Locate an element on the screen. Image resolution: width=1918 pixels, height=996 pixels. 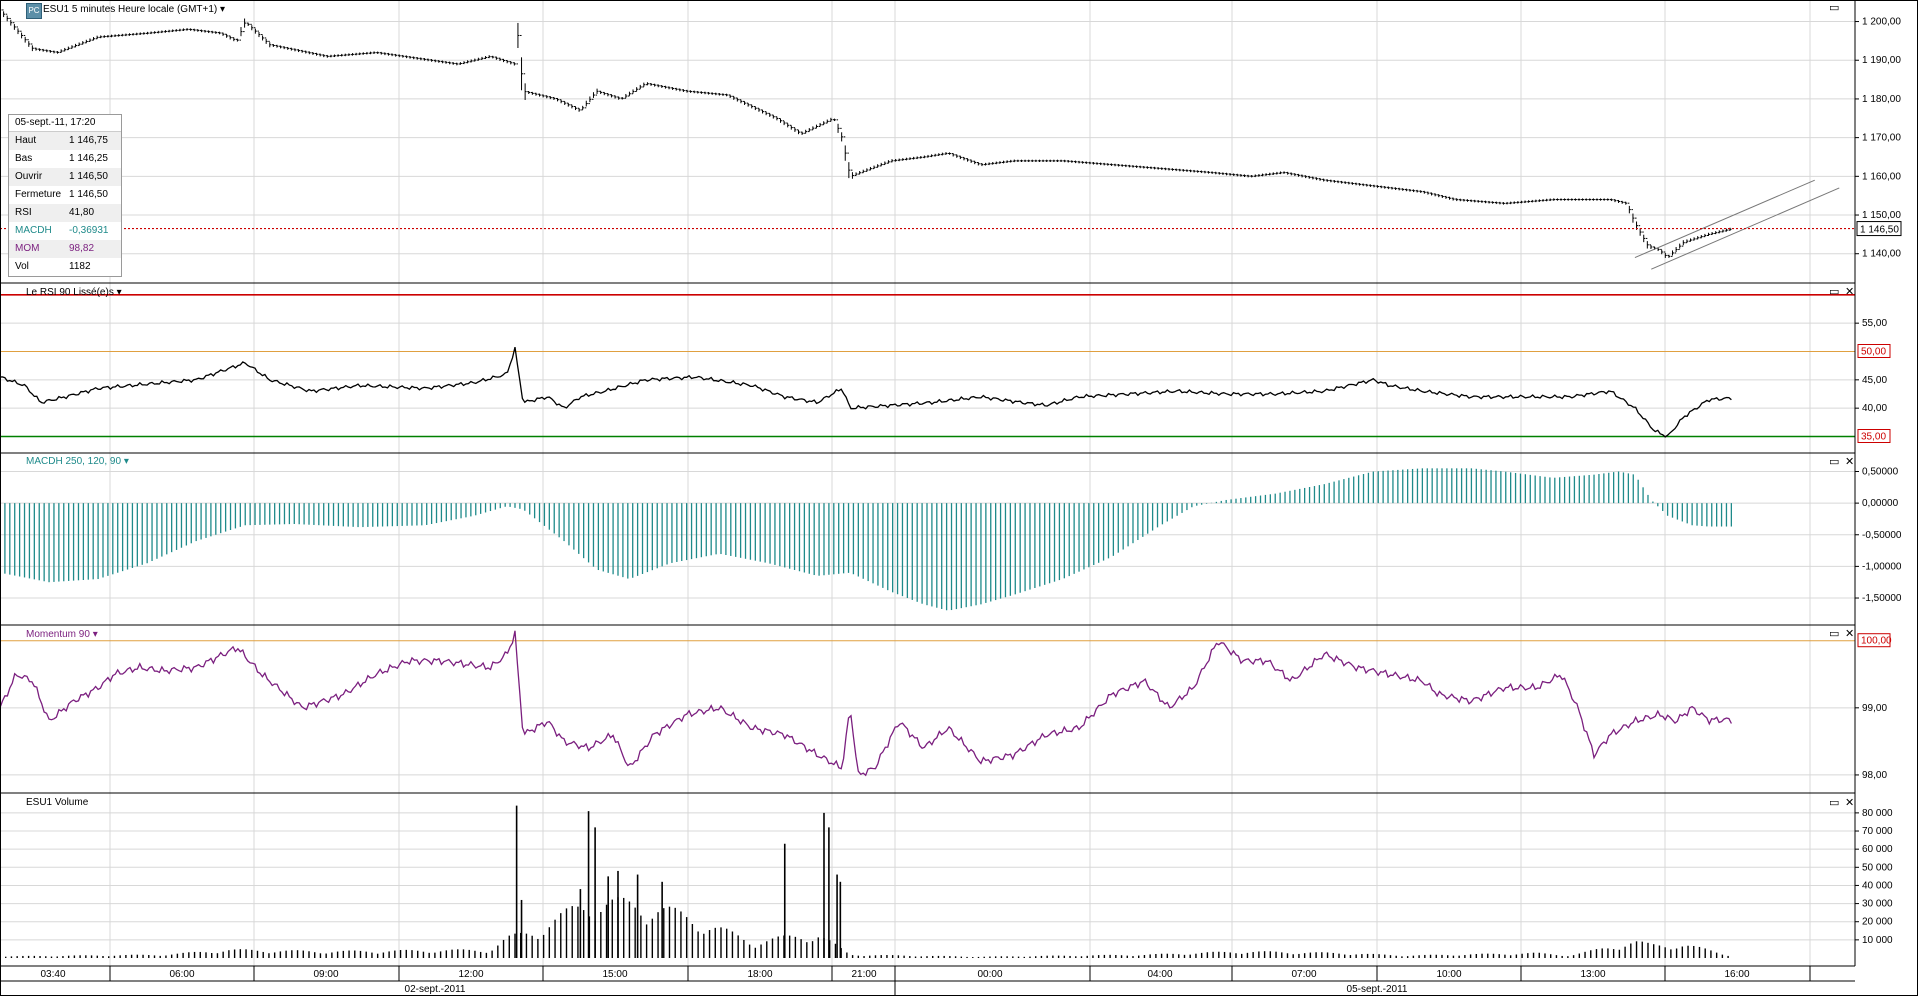
y-tick-label: -0,50000 is located at coordinates (1882, 535).